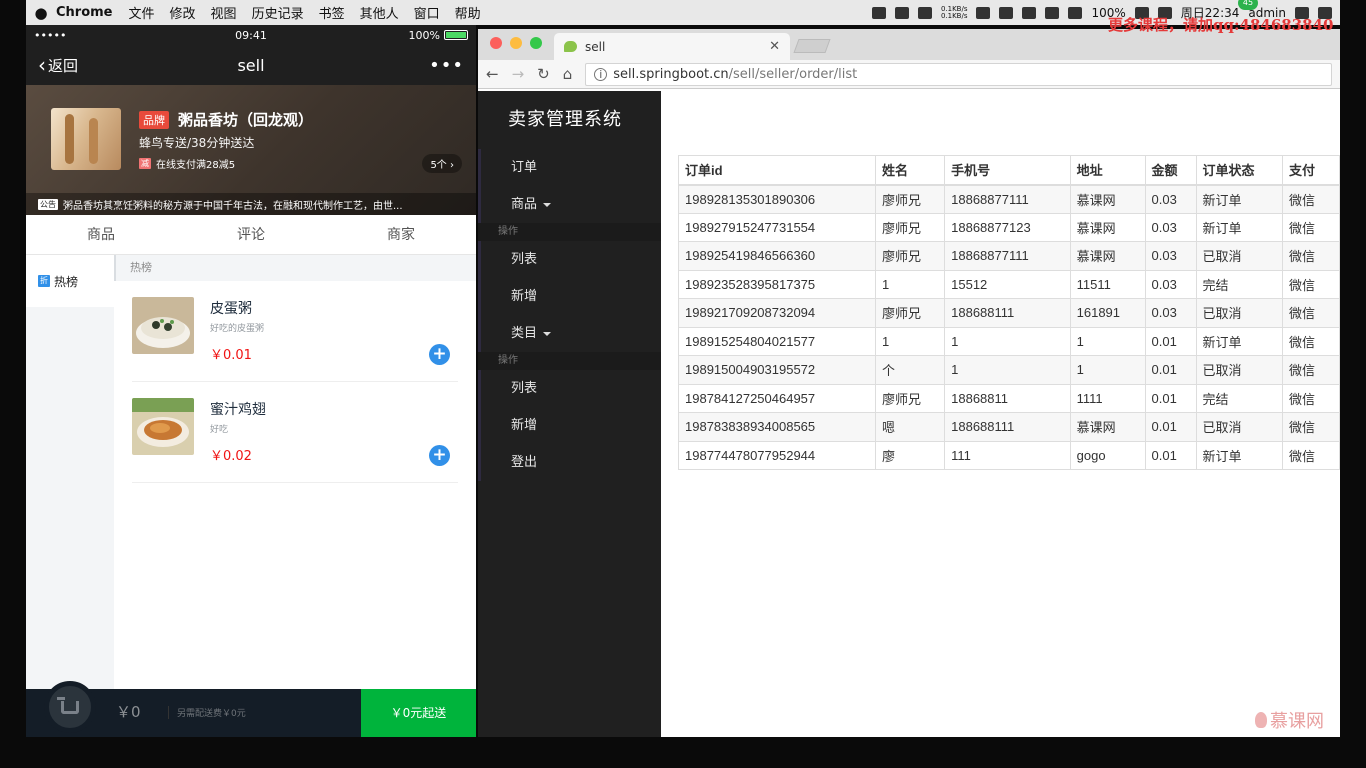 The image size is (1366, 768). I want to click on sidebar-item-label: 类目, so click(524, 333).